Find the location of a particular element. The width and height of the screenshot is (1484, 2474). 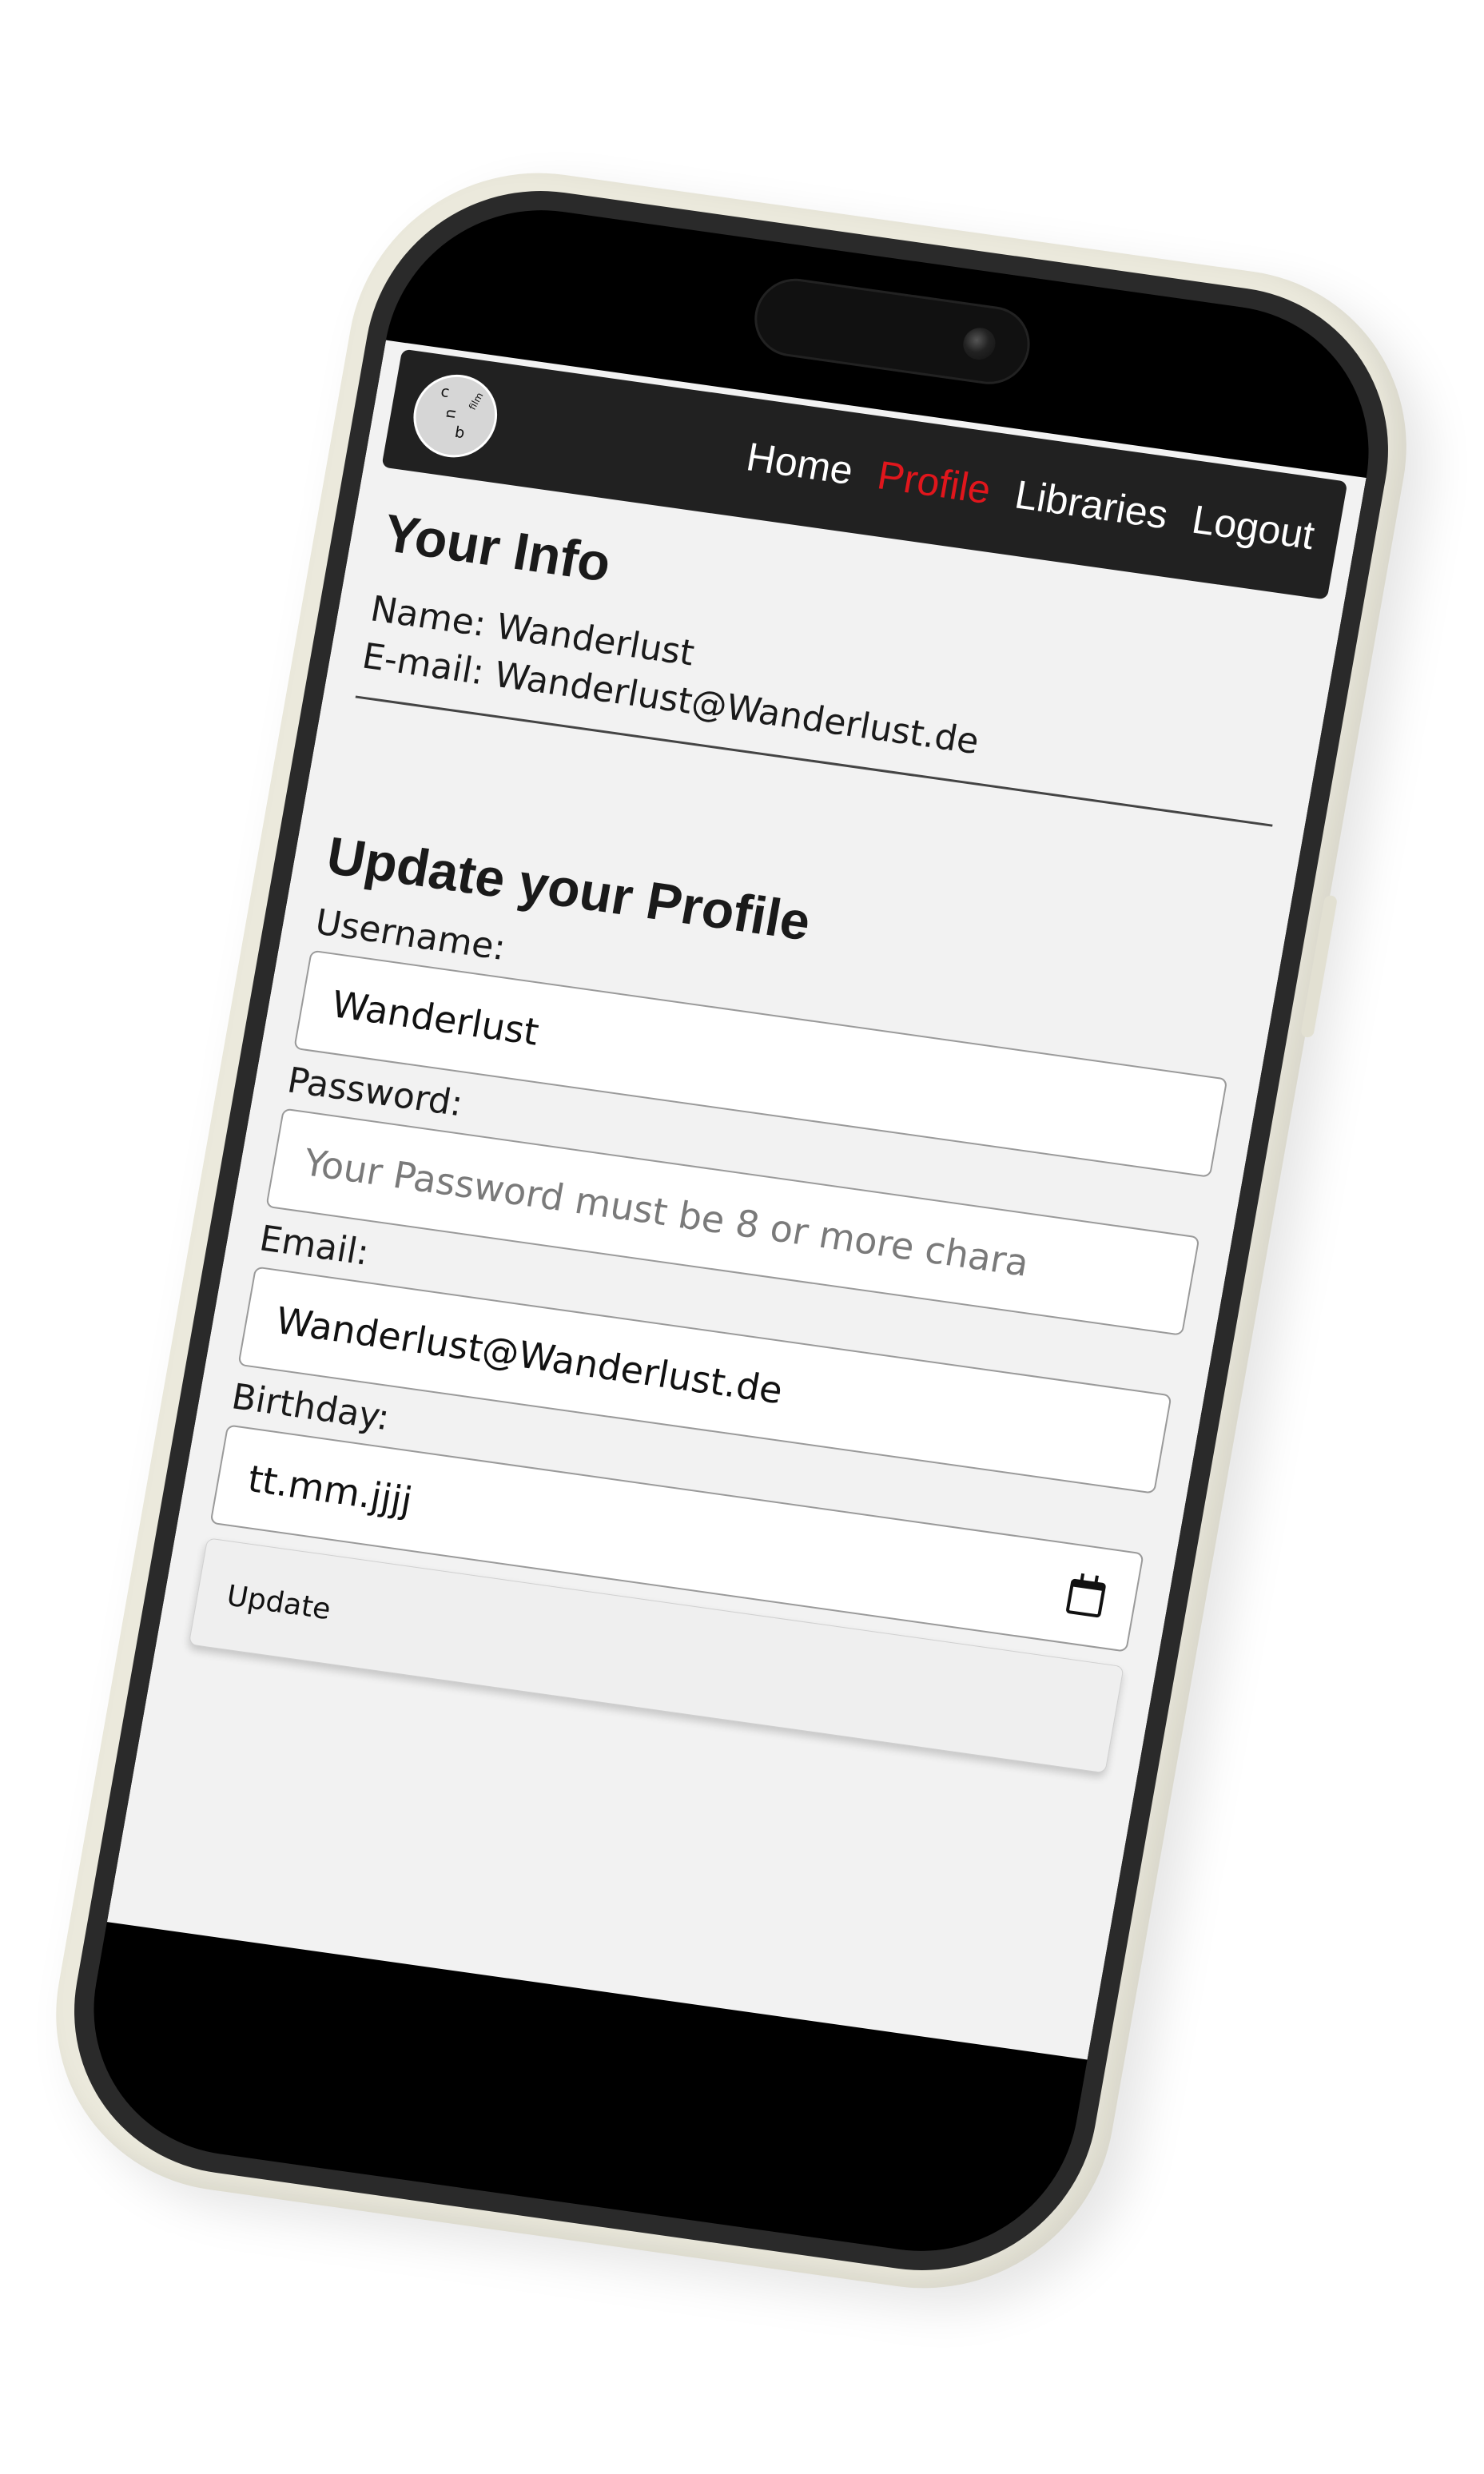

nav-libraries-link: Libraries is located at coordinates (1092, 505).